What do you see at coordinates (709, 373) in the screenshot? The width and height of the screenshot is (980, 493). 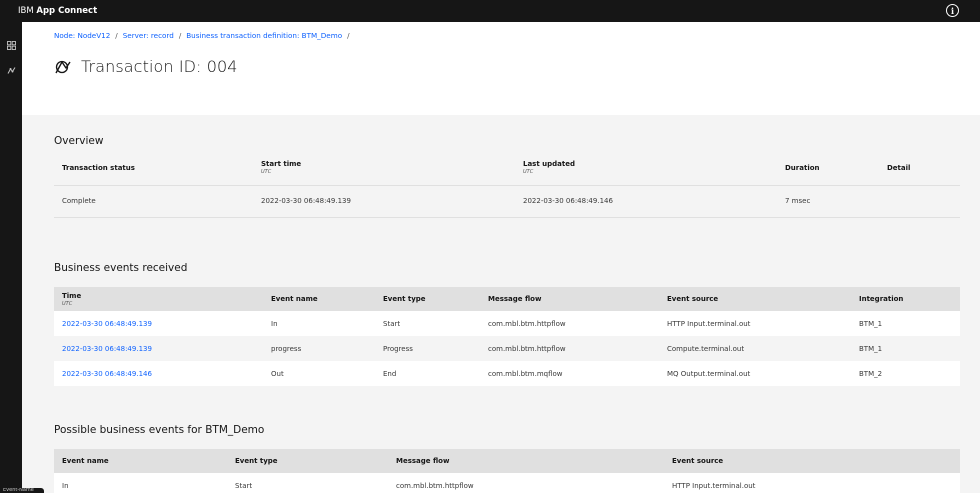 I see `event-source-cell: MQ Output.terminal.out` at bounding box center [709, 373].